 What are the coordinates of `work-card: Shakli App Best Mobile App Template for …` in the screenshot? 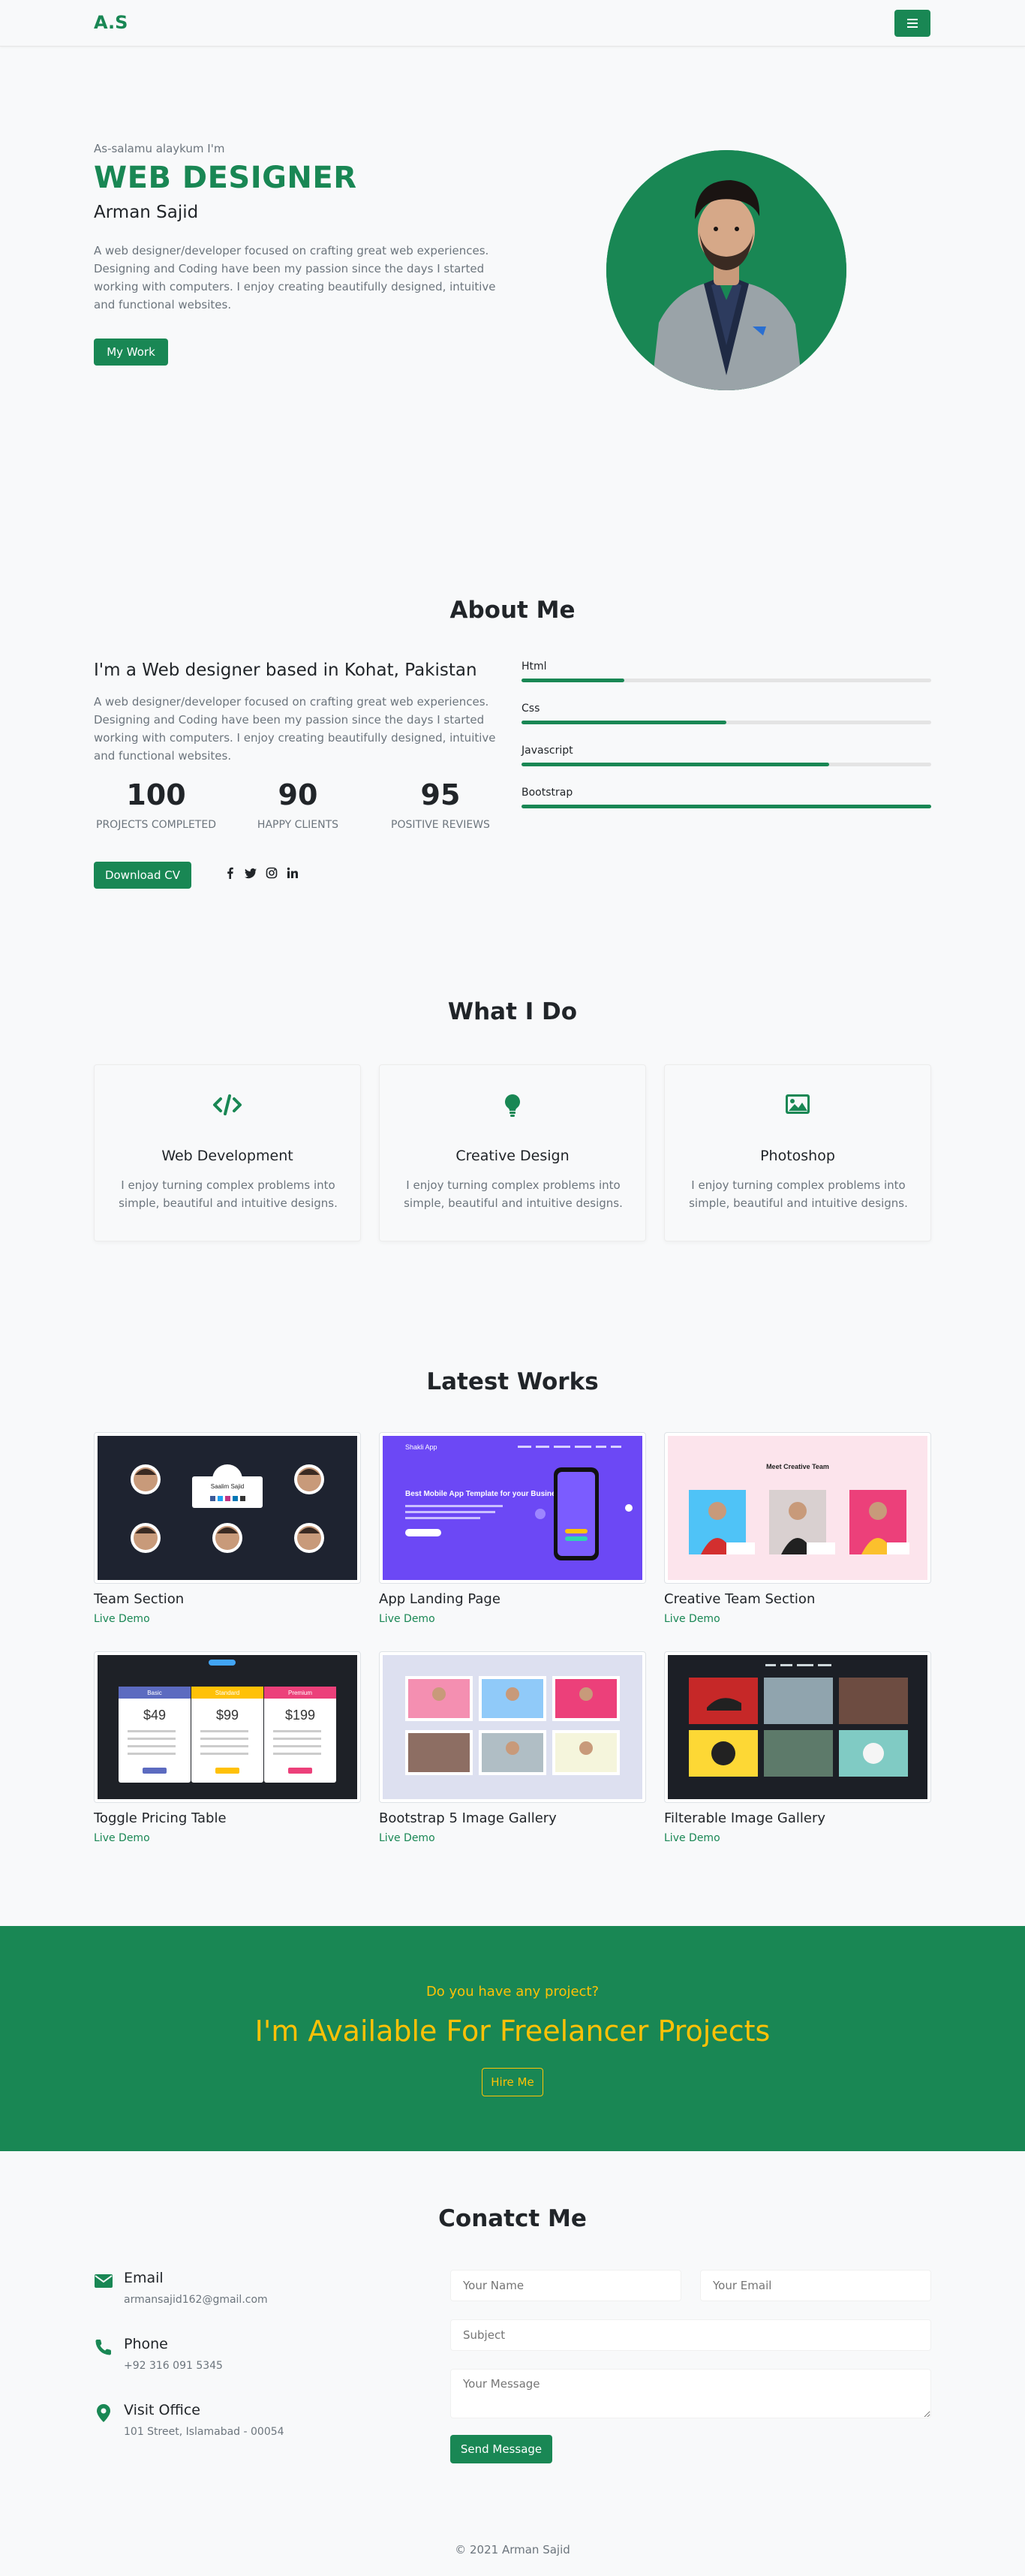 It's located at (512, 1528).